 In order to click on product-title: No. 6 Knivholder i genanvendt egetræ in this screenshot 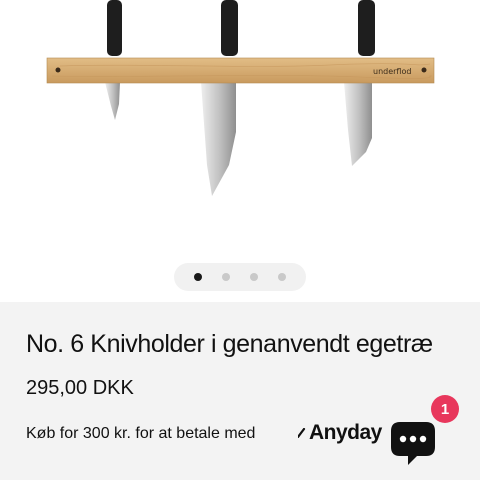, I will do `click(229, 344)`.